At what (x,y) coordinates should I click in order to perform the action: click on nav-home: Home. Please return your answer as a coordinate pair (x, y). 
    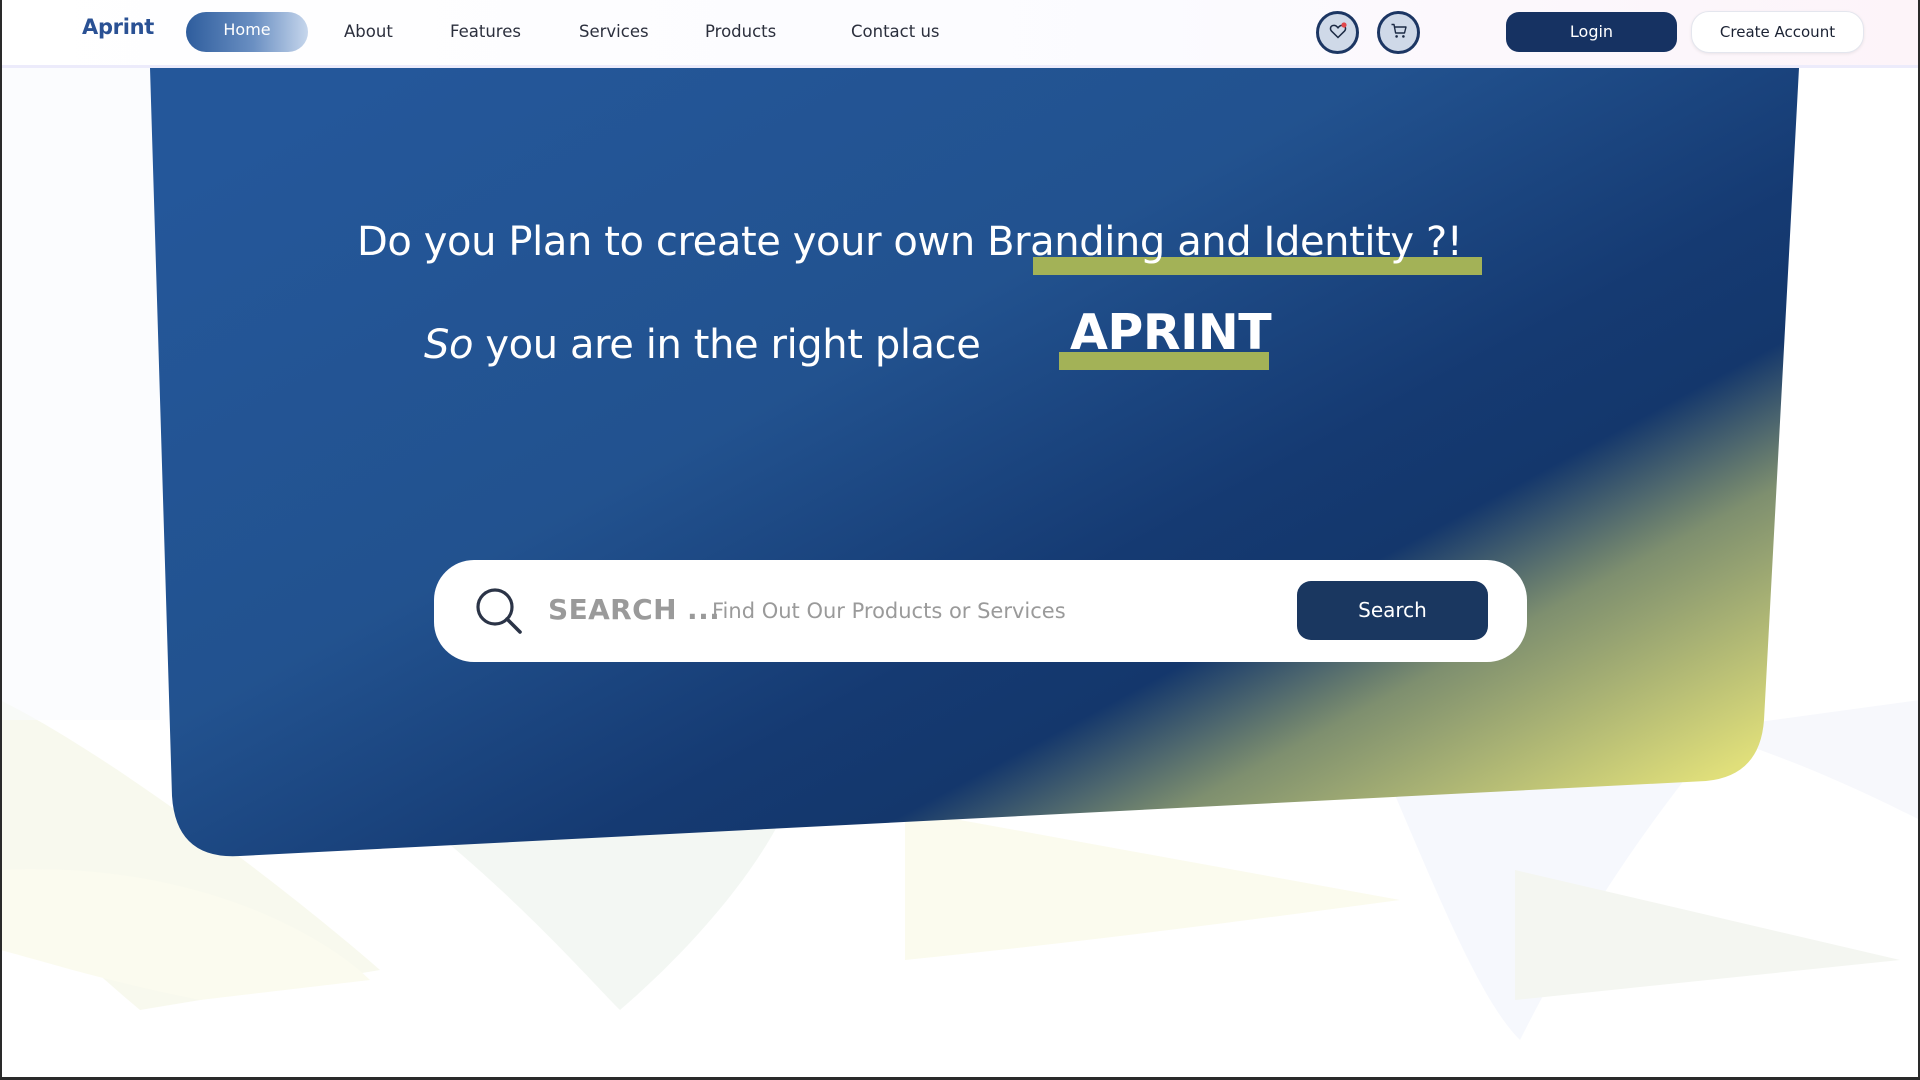
    Looking at the image, I should click on (247, 32).